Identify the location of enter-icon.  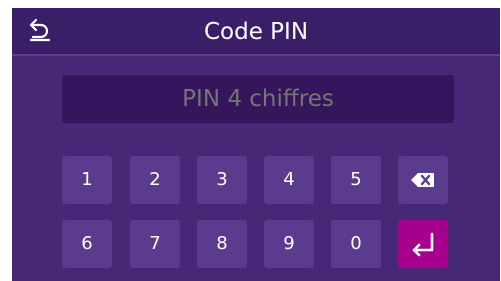
(423, 244).